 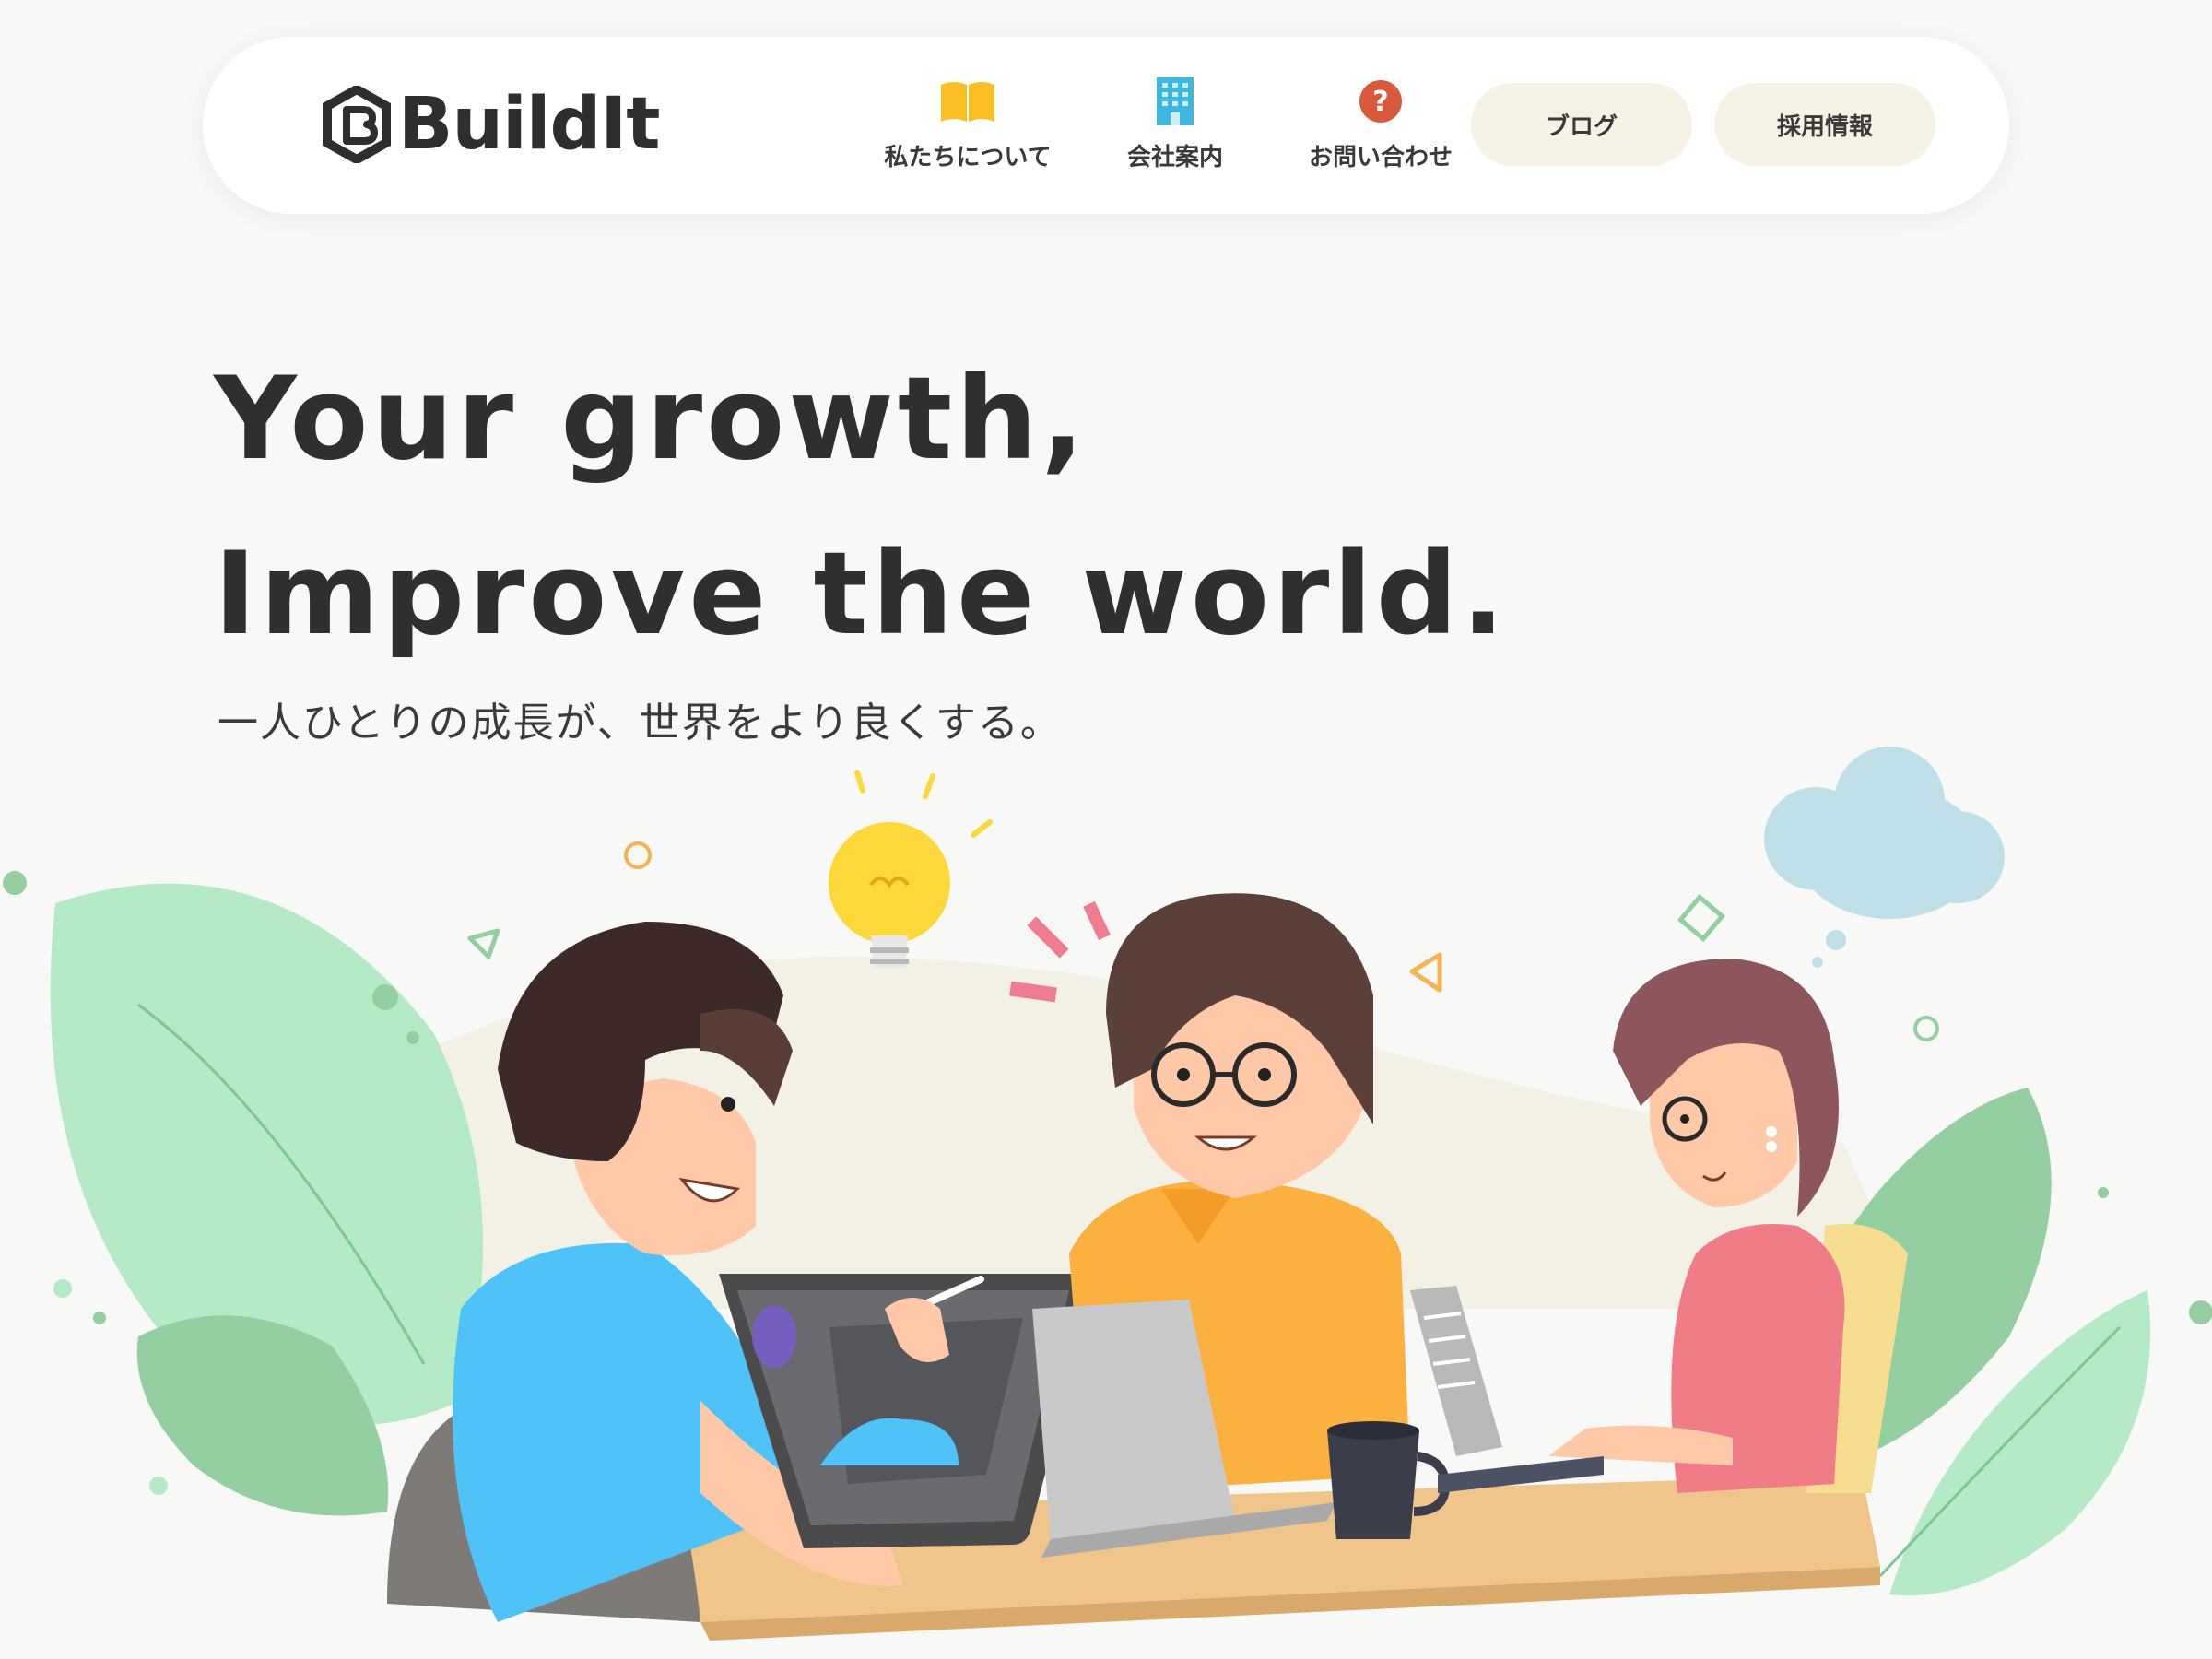 What do you see at coordinates (357, 124) in the screenshot?
I see `hexagon-b-icon` at bounding box center [357, 124].